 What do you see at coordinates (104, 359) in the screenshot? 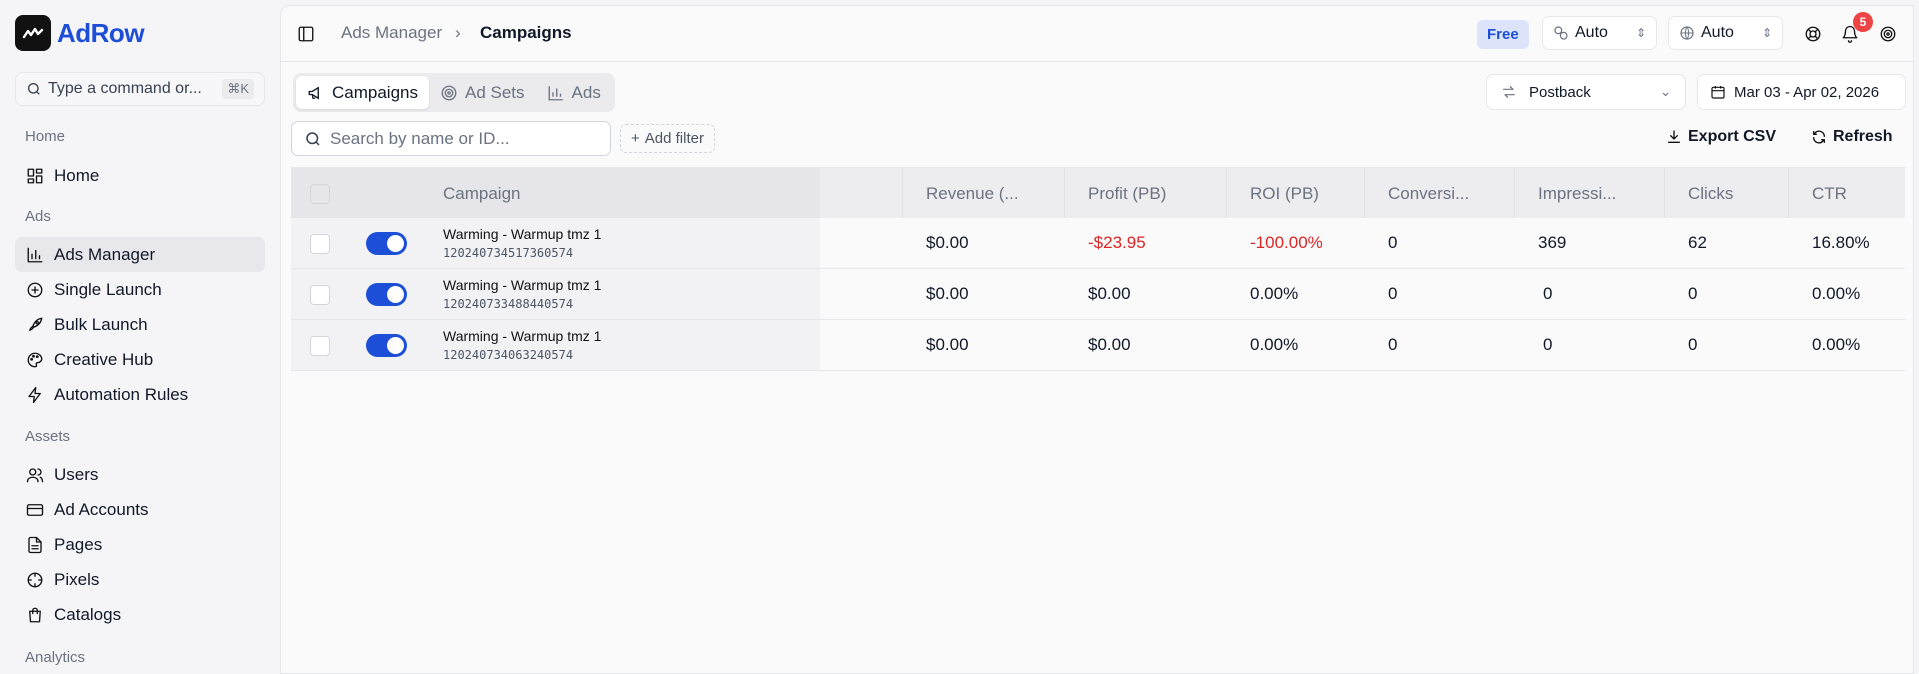
I see `sidebar-item-label: Creative Hub` at bounding box center [104, 359].